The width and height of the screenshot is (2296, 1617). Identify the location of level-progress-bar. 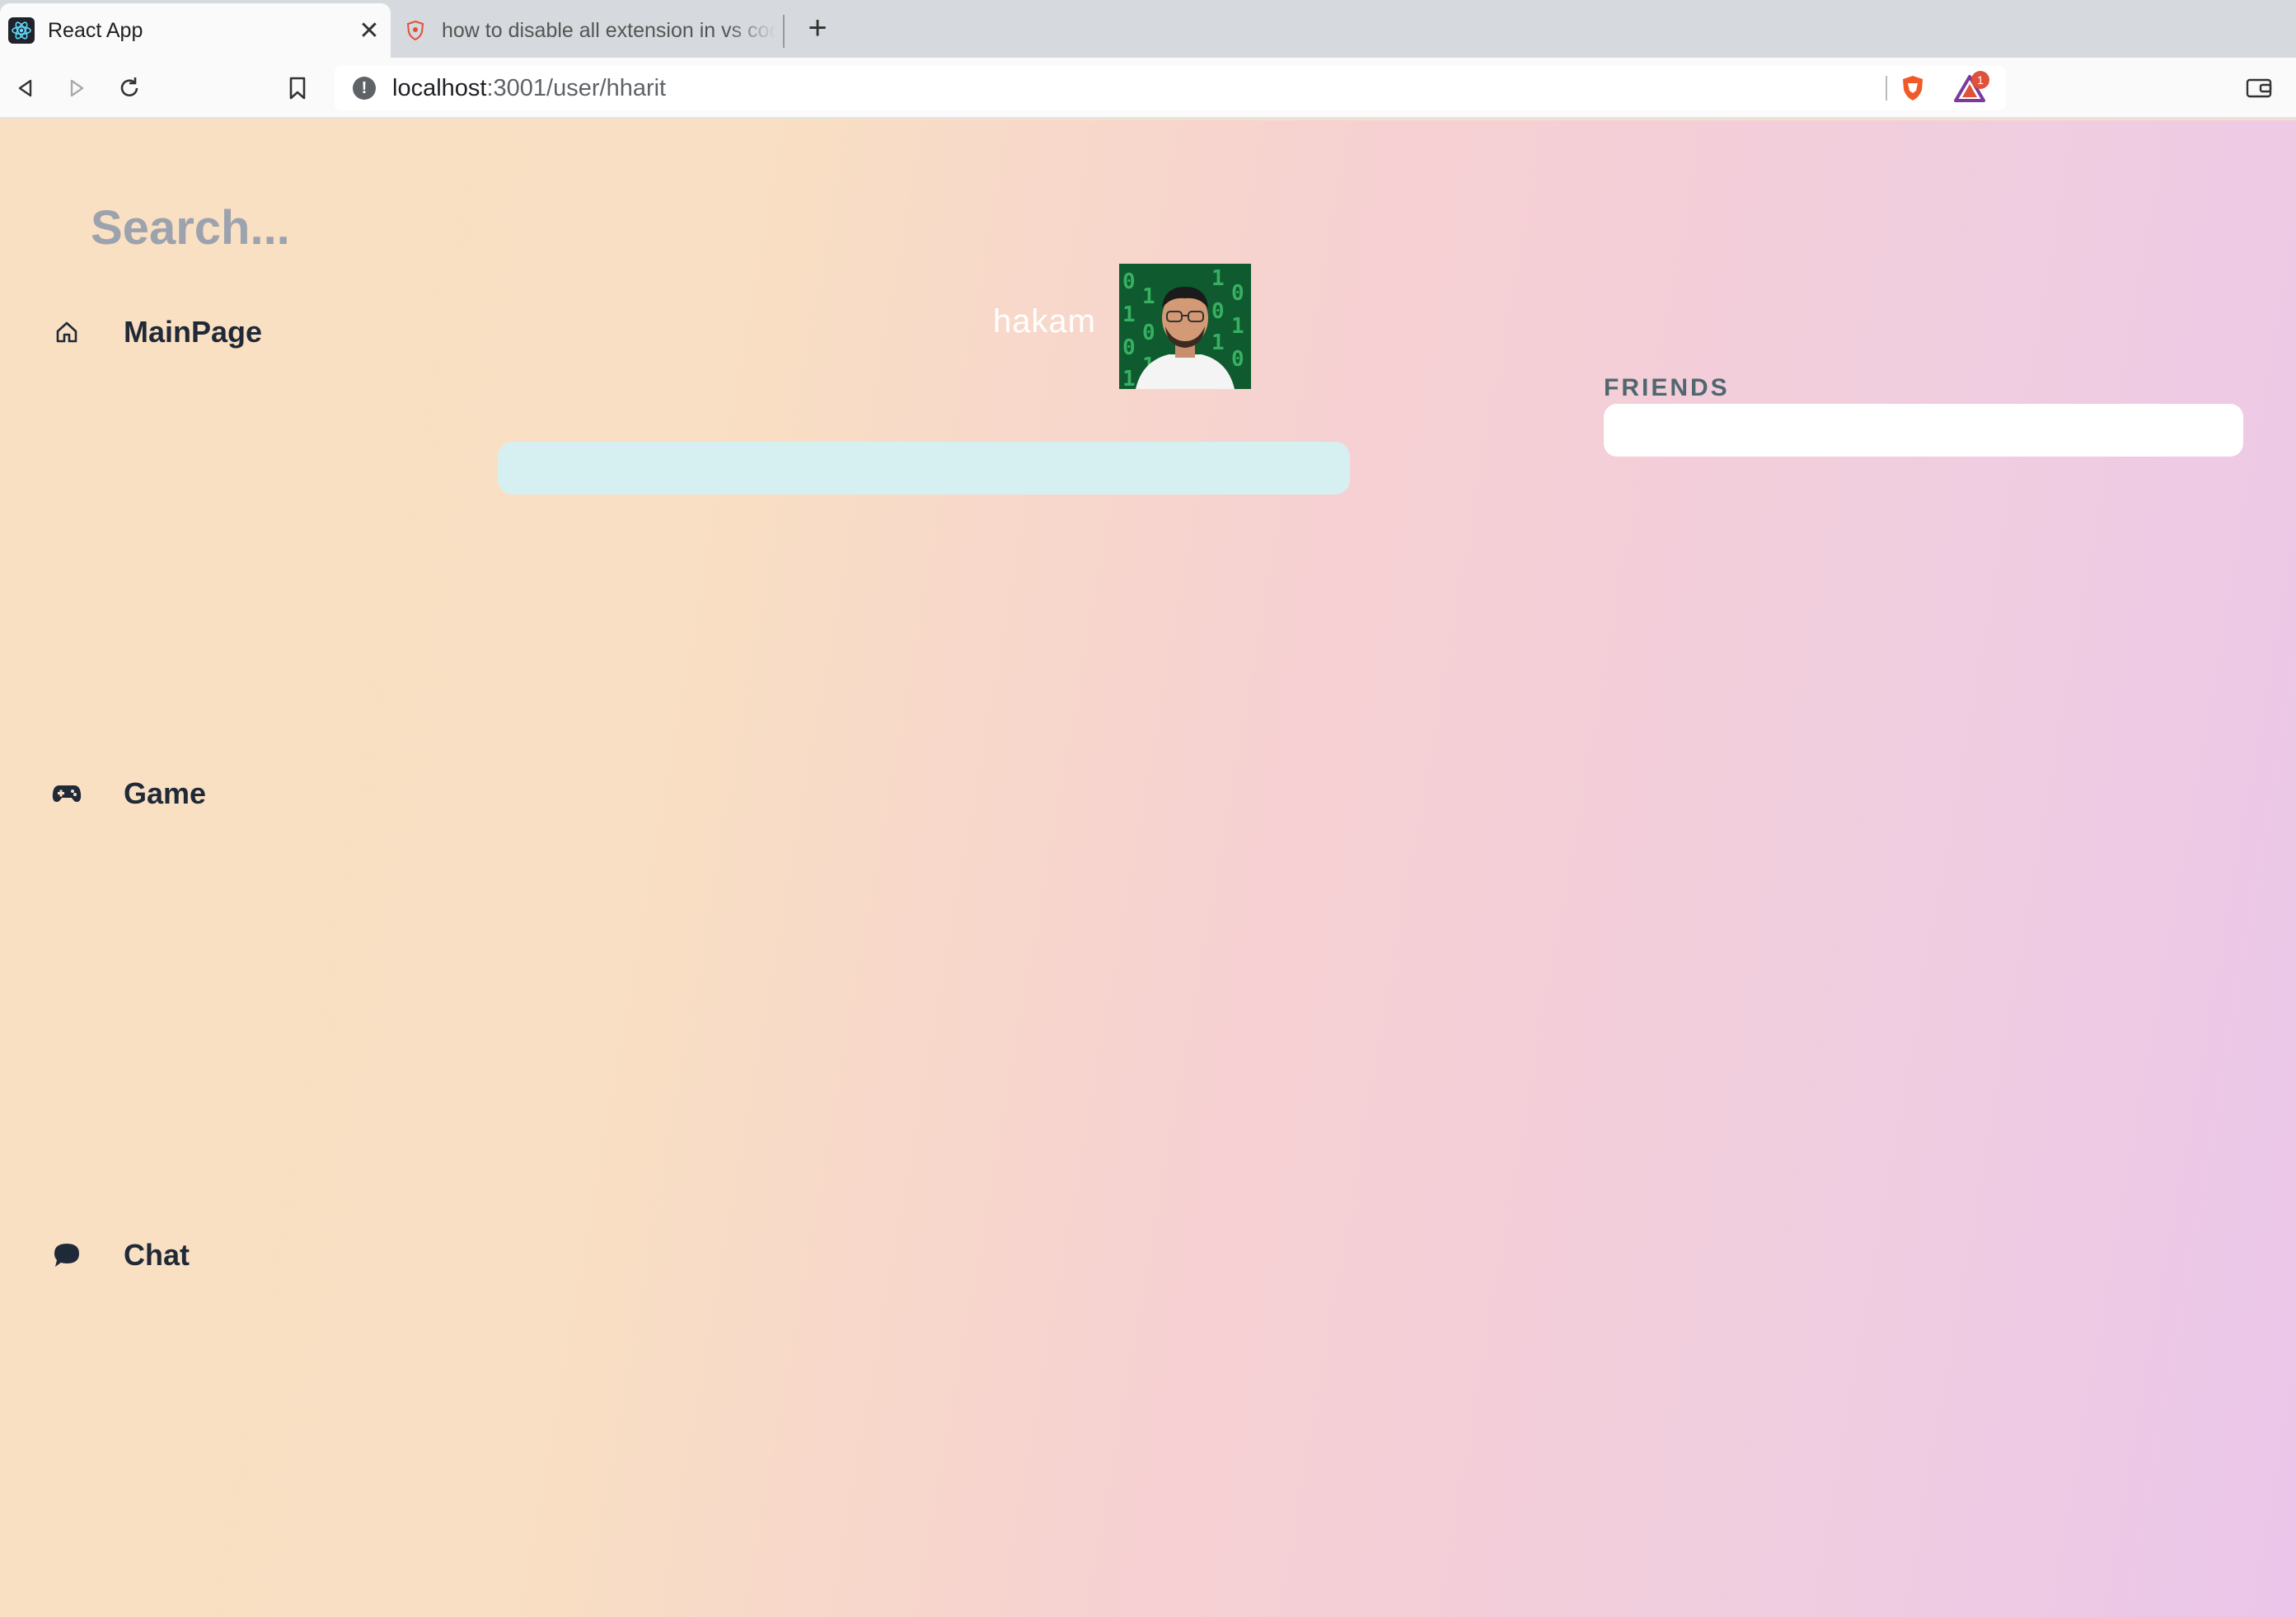
(924, 468).